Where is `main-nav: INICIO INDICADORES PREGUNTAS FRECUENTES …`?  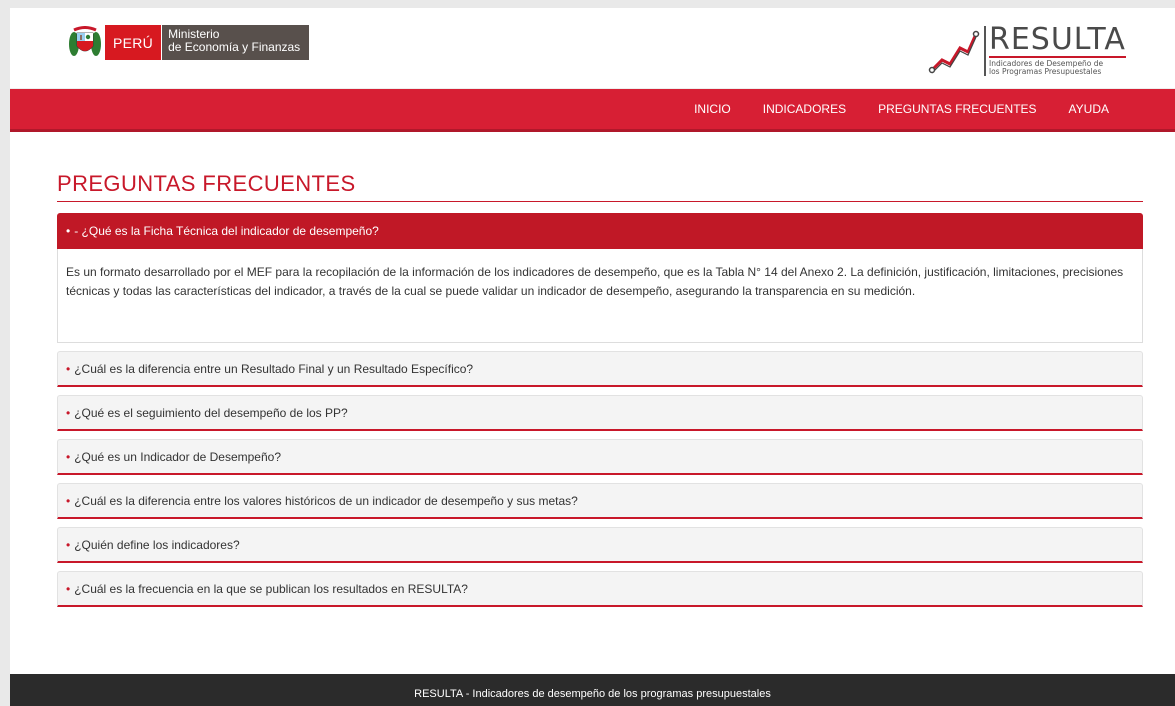
main-nav: INICIO INDICADORES PREGUNTAS FRECUENTES … is located at coordinates (592, 110).